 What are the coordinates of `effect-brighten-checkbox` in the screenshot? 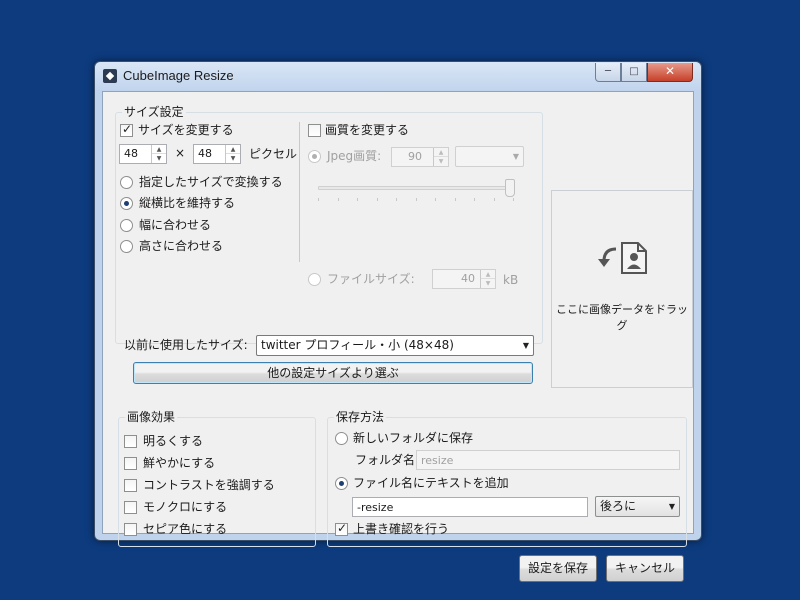 It's located at (130, 441).